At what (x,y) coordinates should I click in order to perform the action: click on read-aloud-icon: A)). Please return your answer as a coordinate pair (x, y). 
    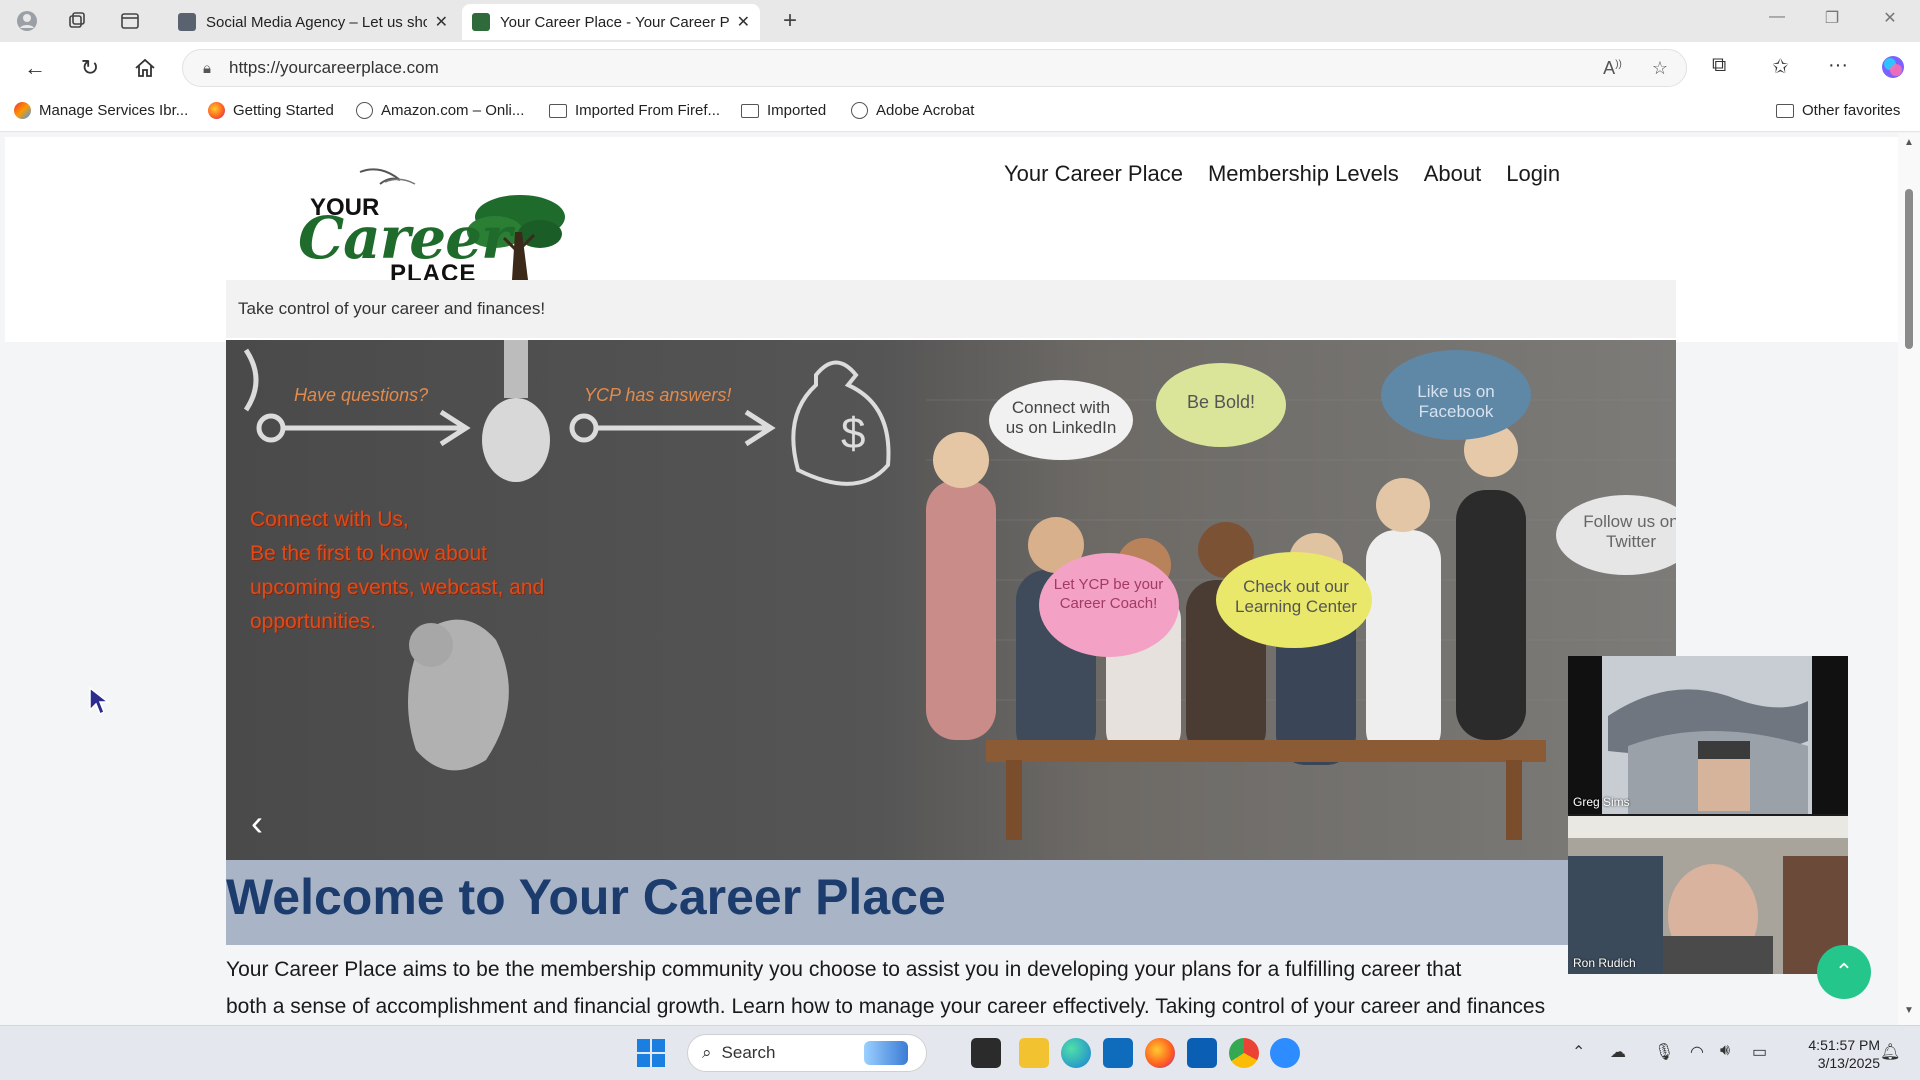
    Looking at the image, I should click on (1612, 68).